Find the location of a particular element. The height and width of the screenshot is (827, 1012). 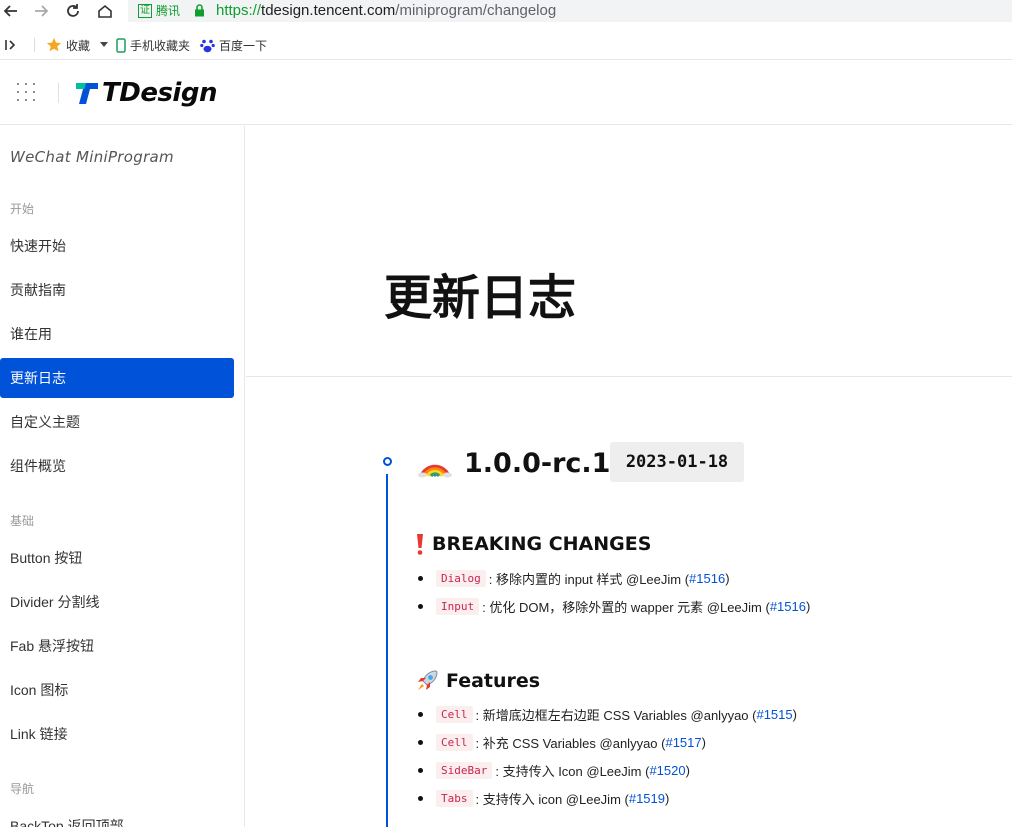

page-title: 更新日志 is located at coordinates (480, 298).